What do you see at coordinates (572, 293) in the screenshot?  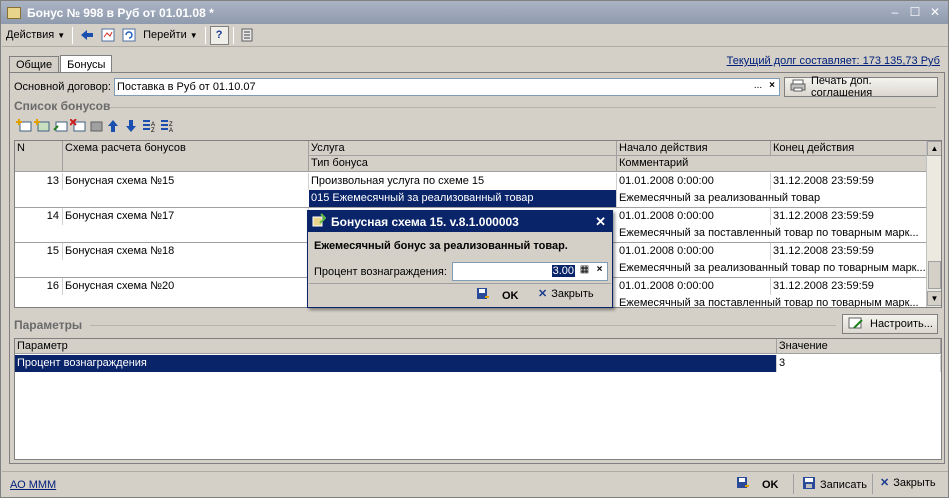 I see `dialog-close-label: Закрыть` at bounding box center [572, 293].